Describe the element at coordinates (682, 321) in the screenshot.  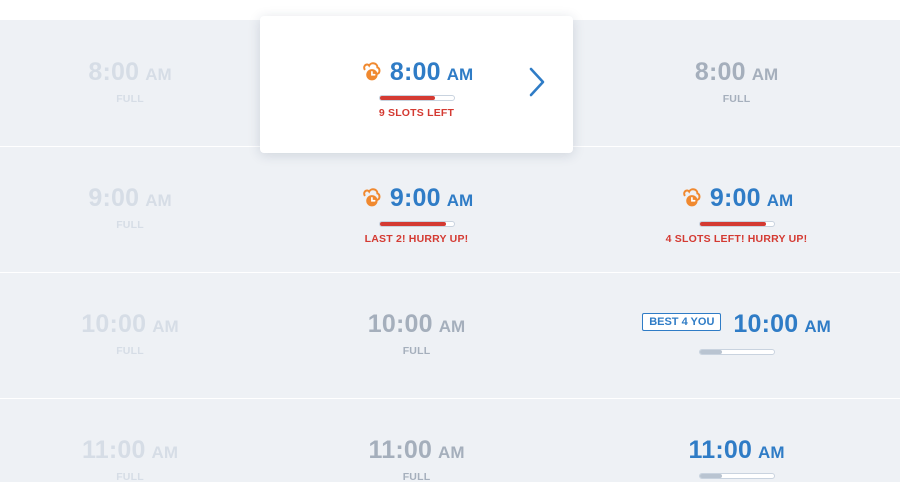
I see `best-for-you-badge: BEST 4 YOU` at that location.